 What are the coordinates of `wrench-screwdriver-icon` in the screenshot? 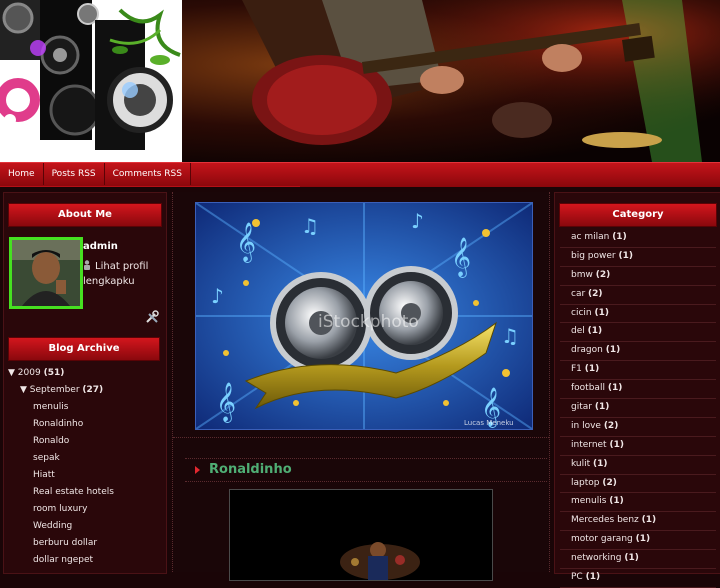 It's located at (152, 316).